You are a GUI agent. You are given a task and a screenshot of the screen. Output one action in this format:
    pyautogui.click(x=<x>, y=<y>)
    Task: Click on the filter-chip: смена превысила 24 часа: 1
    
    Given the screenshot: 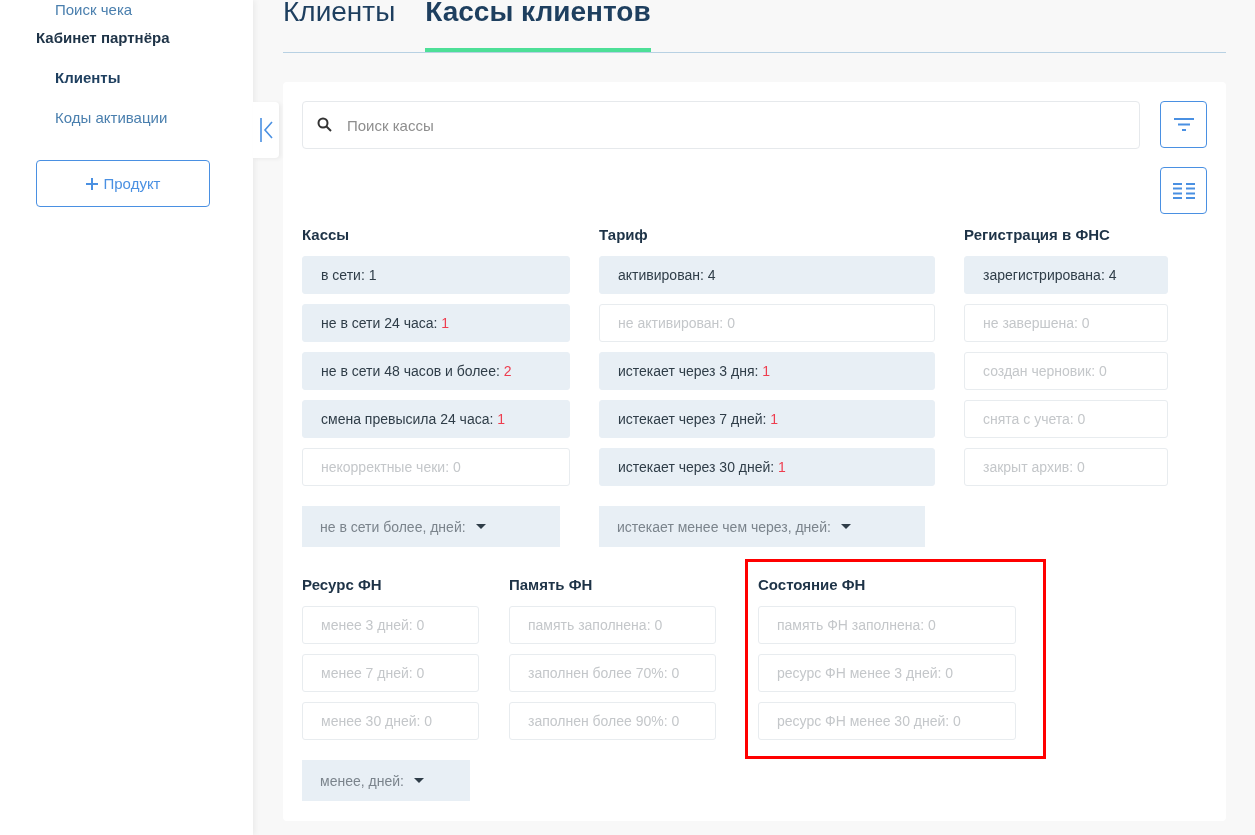 What is the action you would take?
    pyautogui.click(x=436, y=419)
    